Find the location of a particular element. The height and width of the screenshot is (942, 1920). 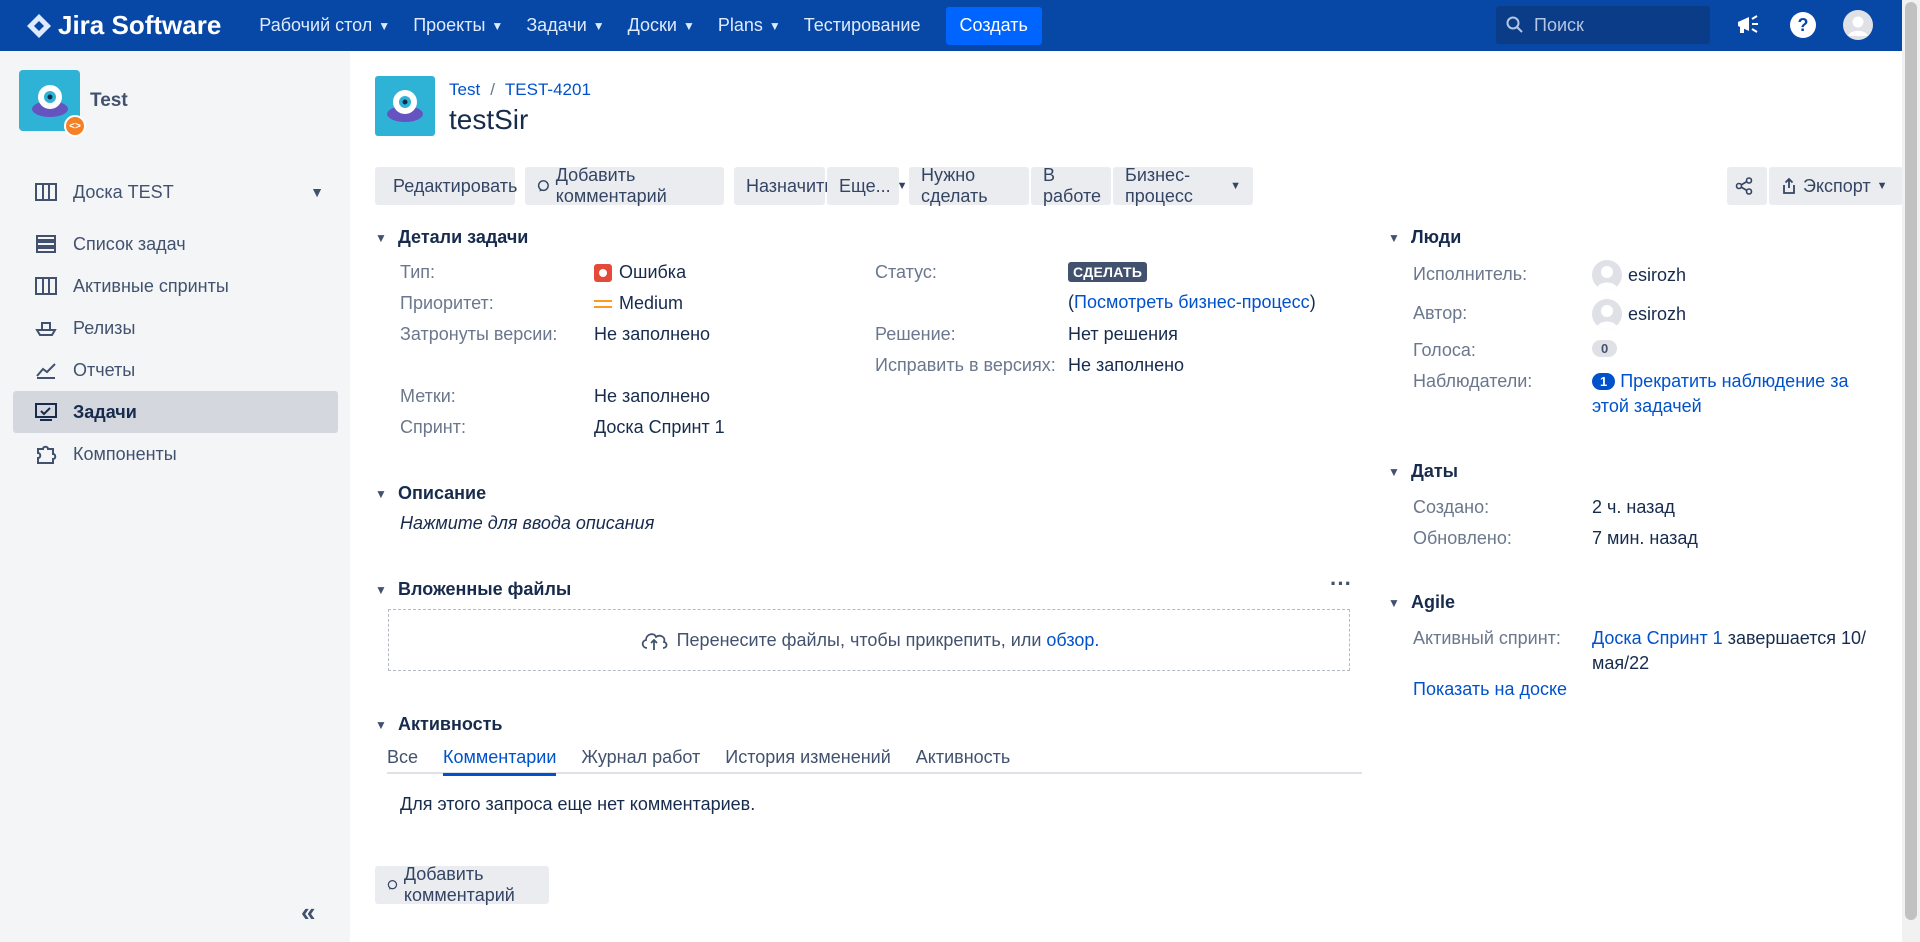

tab-all: Все is located at coordinates (402, 757).